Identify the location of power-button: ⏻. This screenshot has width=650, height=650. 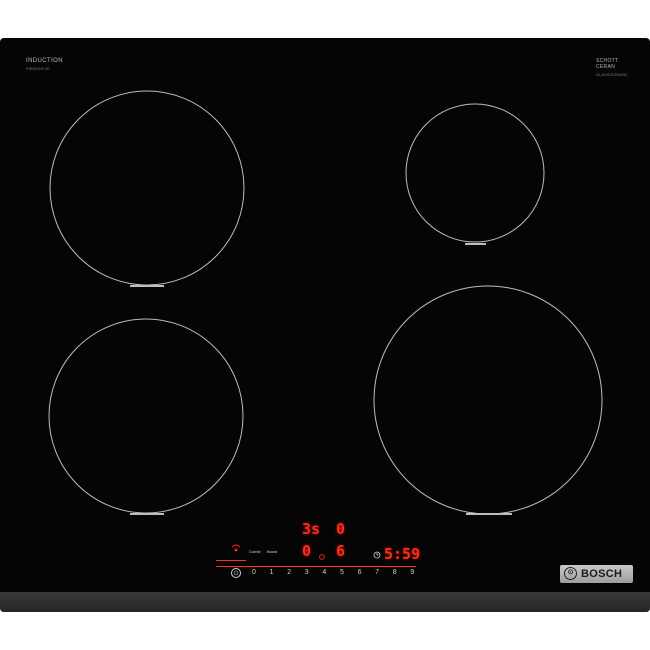
(236, 573).